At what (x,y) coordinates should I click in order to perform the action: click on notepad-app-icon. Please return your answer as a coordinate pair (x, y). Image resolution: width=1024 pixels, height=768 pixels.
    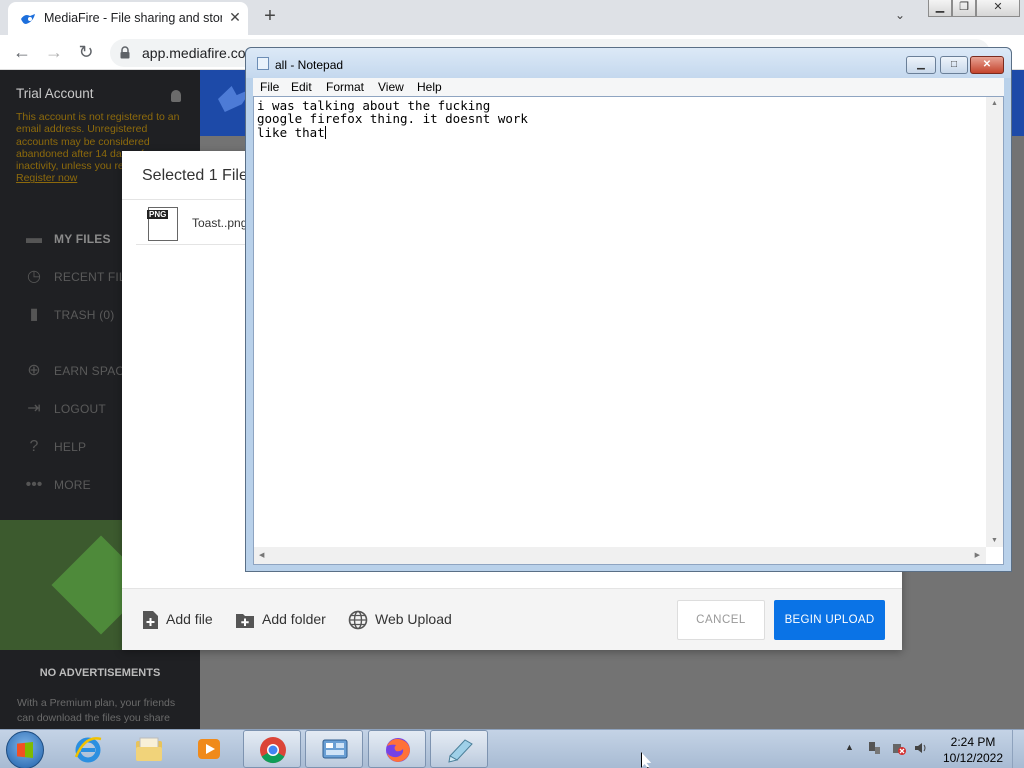
    Looking at the image, I should click on (263, 63).